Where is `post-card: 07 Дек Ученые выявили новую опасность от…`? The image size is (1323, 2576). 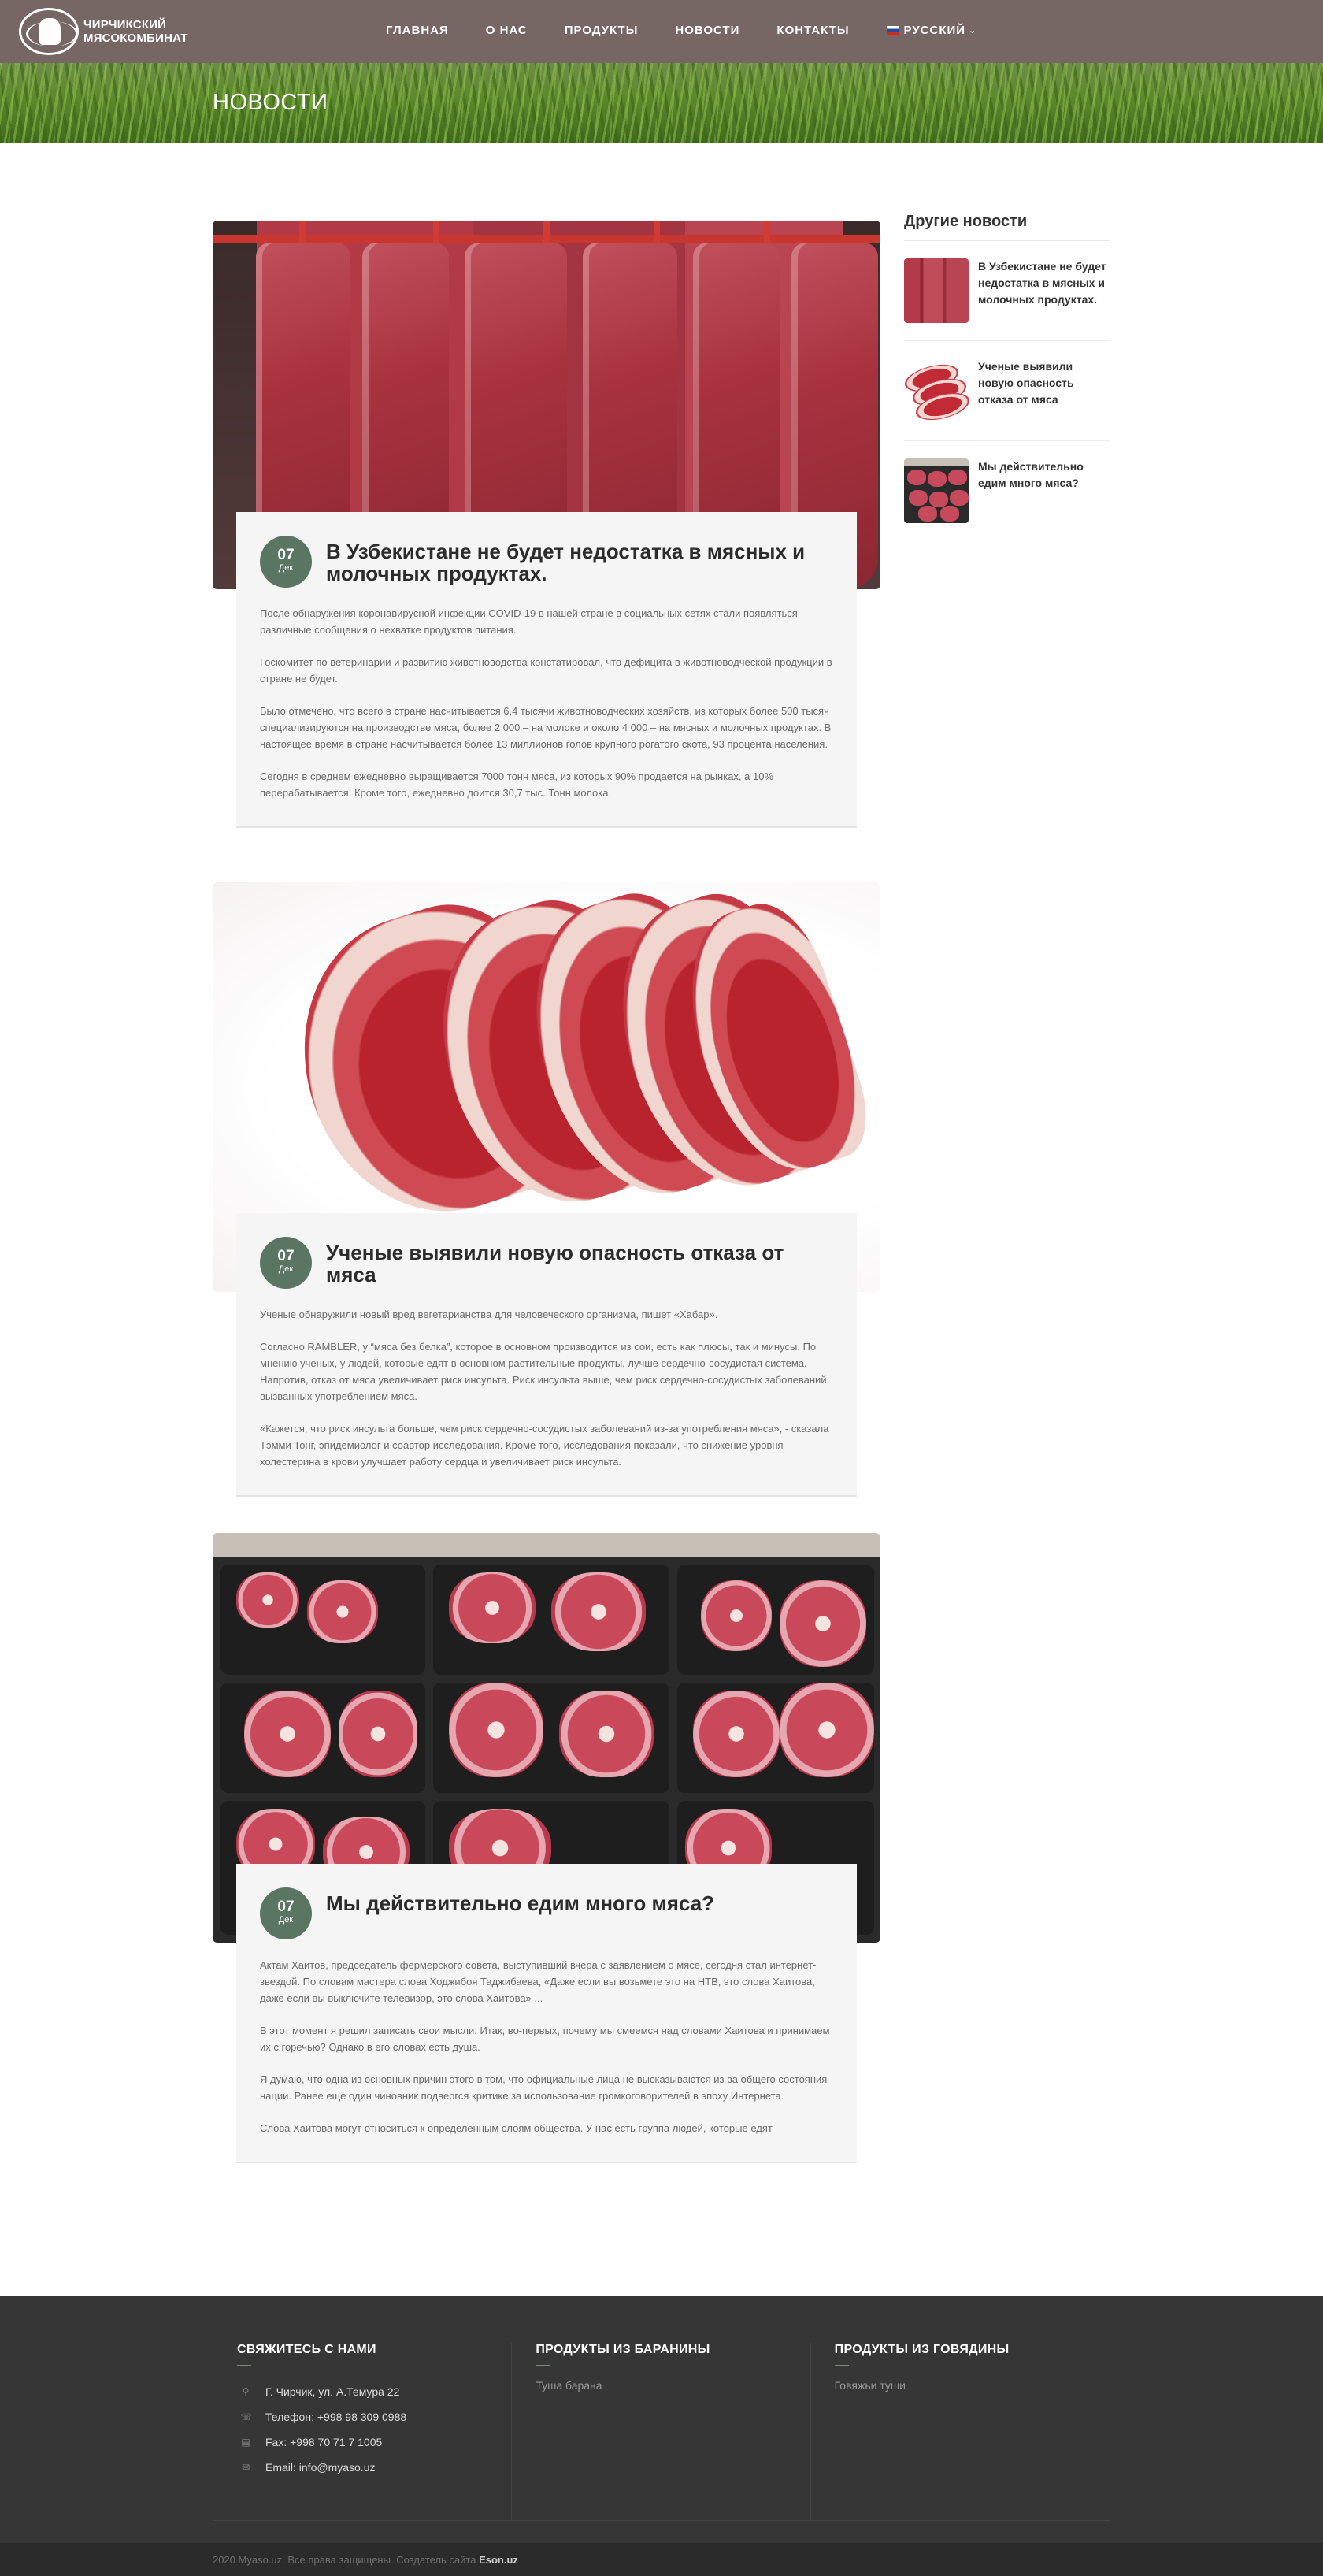 post-card: 07 Дек Ученые выявили новую опасность от… is located at coordinates (546, 1355).